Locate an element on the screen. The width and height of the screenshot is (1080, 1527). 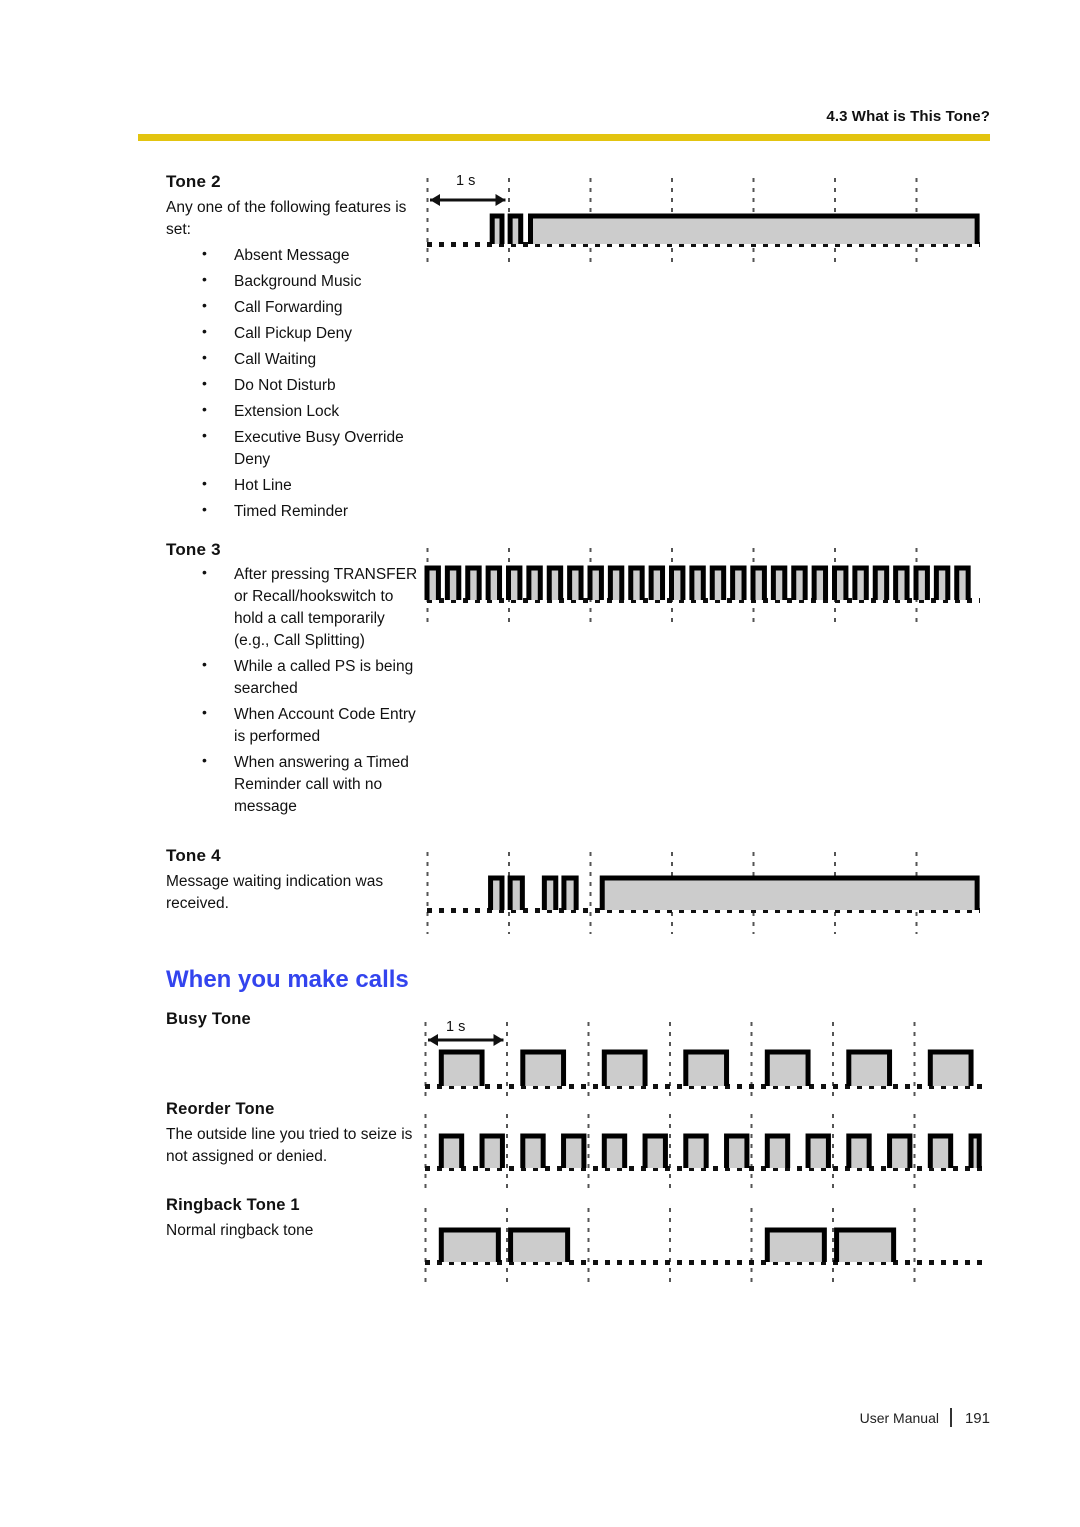
list-item: When Account Code Entry is performed is located at coordinates (292, 725).